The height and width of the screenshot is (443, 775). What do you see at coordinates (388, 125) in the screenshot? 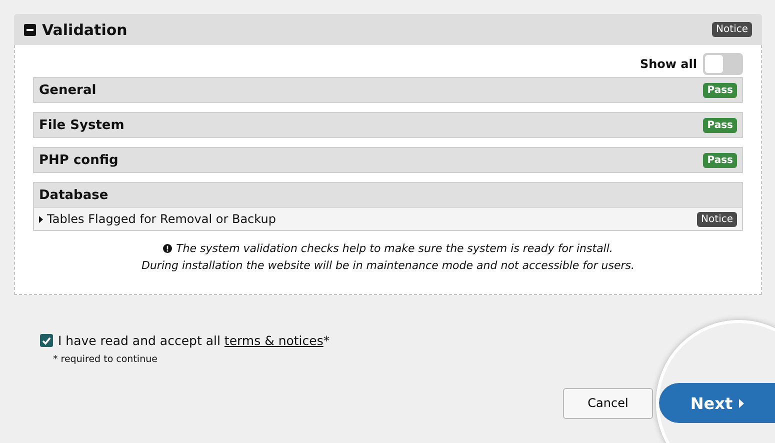
I see `section-header: File System Pass` at bounding box center [388, 125].